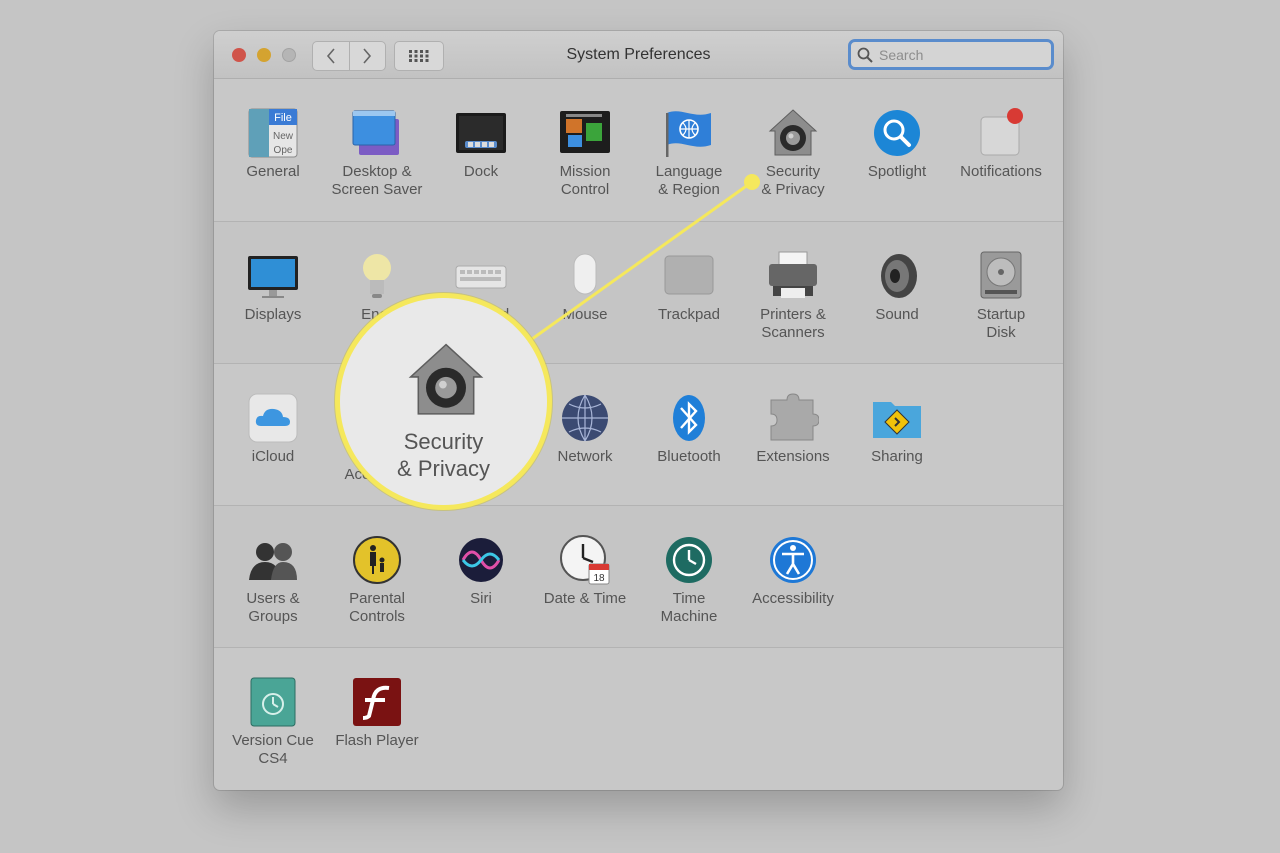 Image resolution: width=1280 pixels, height=853 pixels. What do you see at coordinates (377, 560) in the screenshot?
I see `parental-icon` at bounding box center [377, 560].